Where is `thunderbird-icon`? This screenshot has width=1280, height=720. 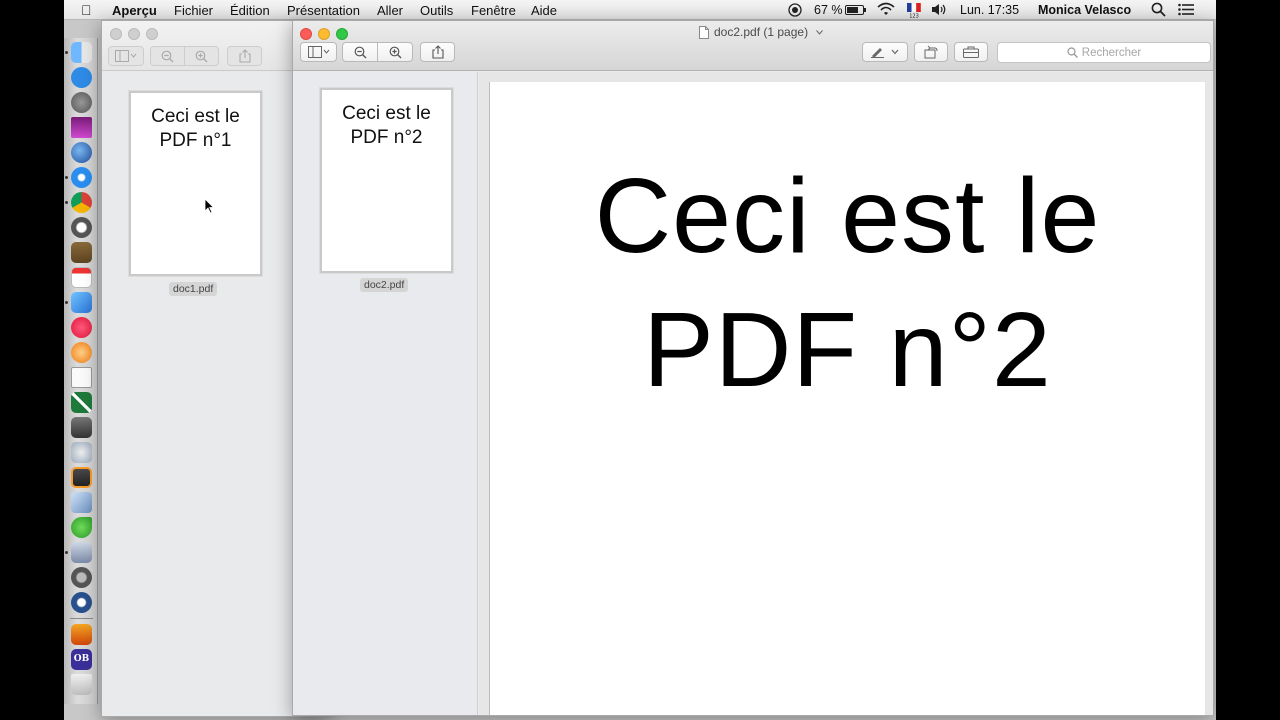
thunderbird-icon is located at coordinates (81, 152).